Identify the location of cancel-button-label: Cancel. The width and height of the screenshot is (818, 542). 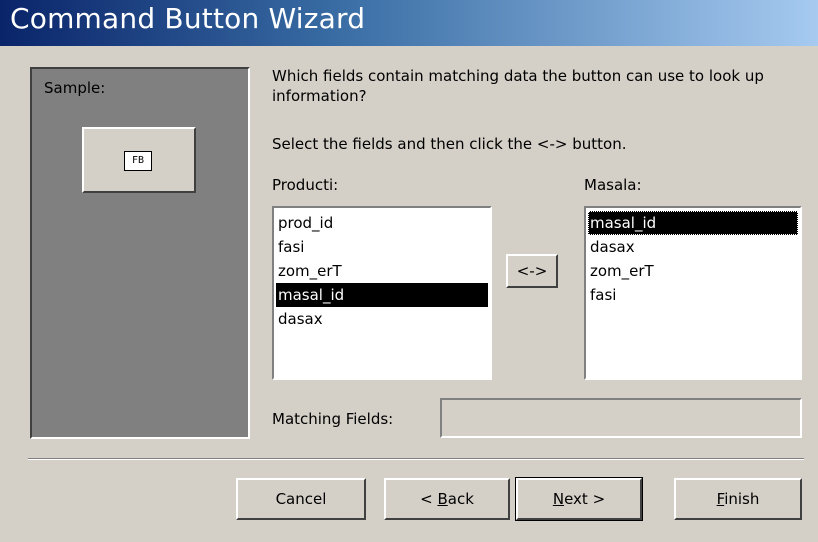
(301, 499).